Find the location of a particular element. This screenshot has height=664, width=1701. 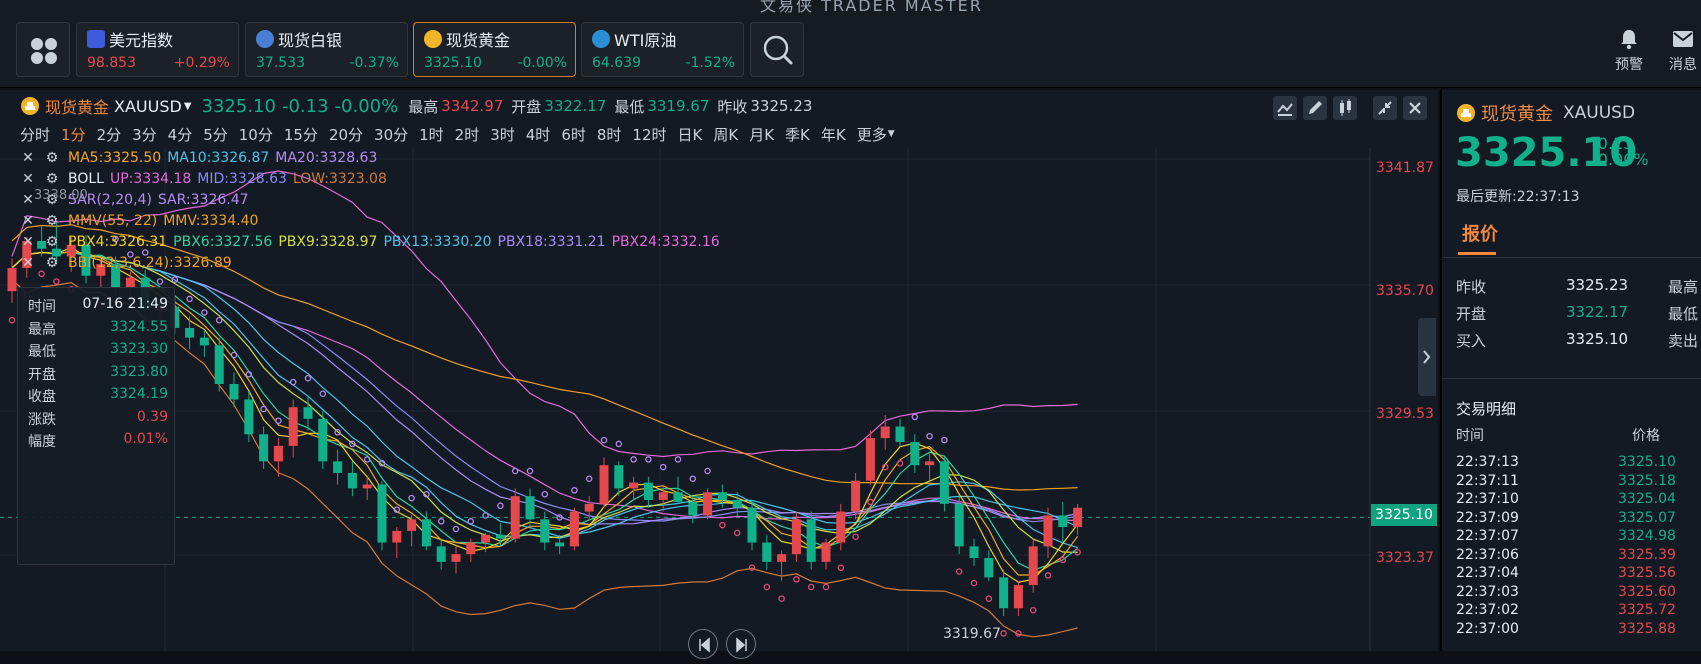

period-tab: 1时 is located at coordinates (431, 134).